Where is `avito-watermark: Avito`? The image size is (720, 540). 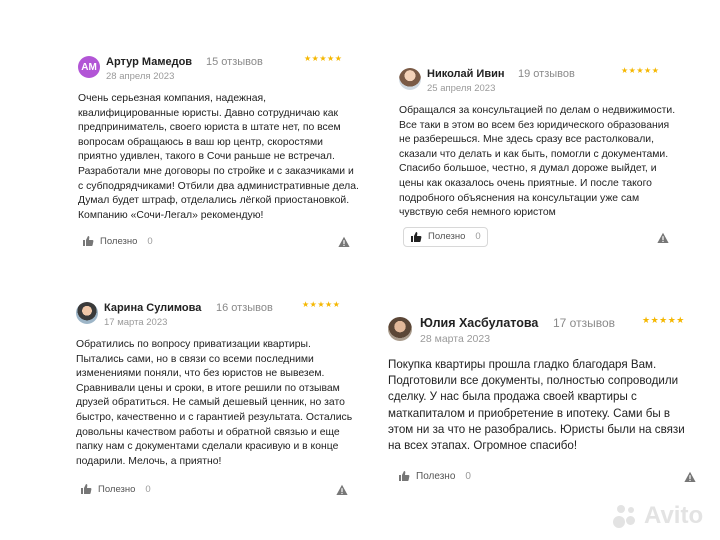 avito-watermark: Avito is located at coordinates (663, 516).